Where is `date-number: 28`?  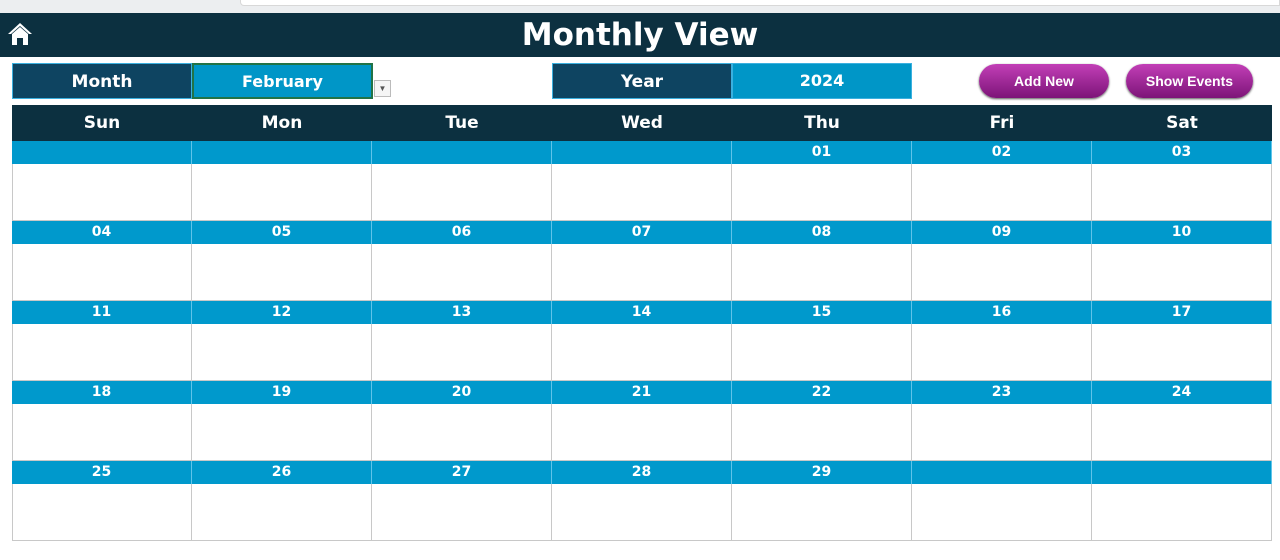
date-number: 28 is located at coordinates (642, 472).